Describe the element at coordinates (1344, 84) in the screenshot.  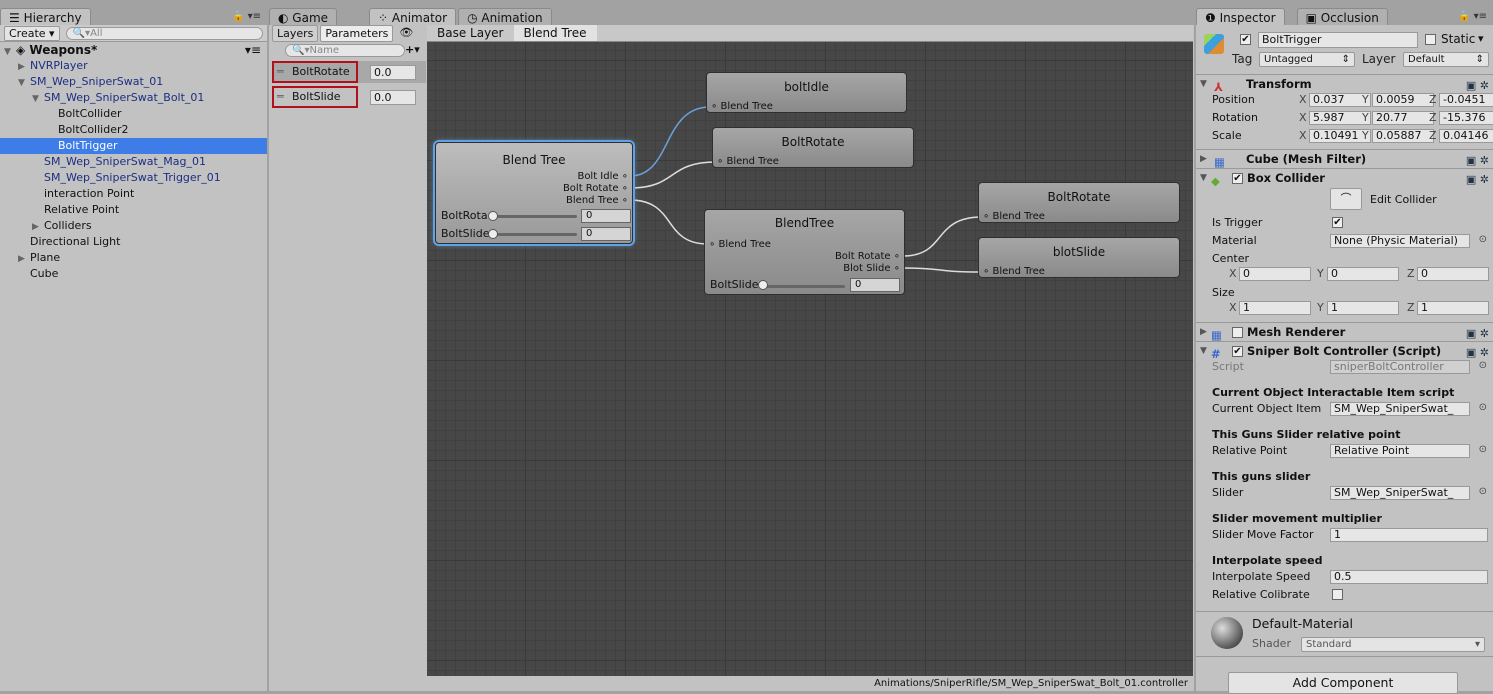
I see `transform-header: ▼ ⅄ Transform ▣ ✲` at that location.